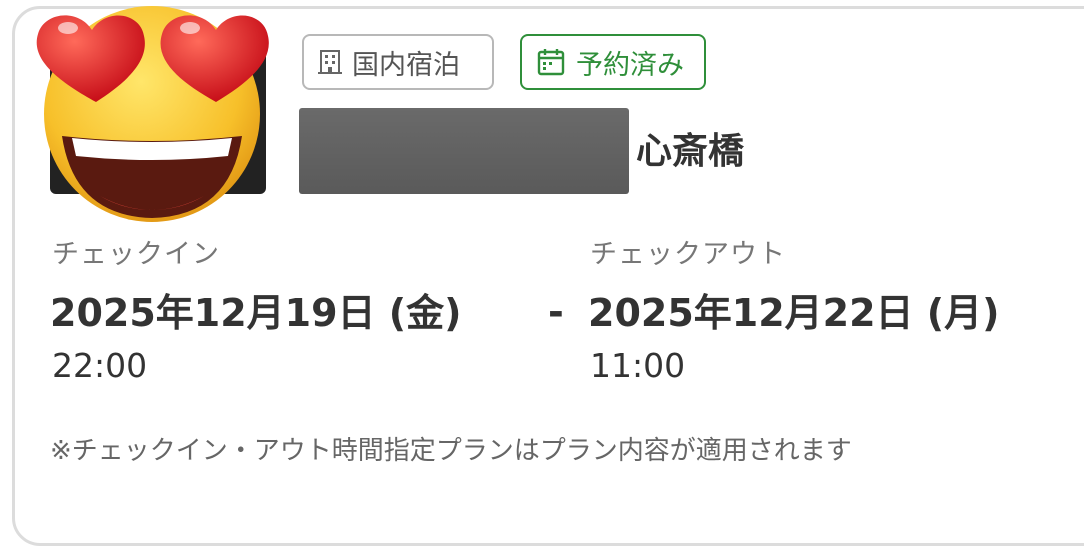 The image size is (1084, 546). I want to click on redacted-hotel-name, so click(464, 151).